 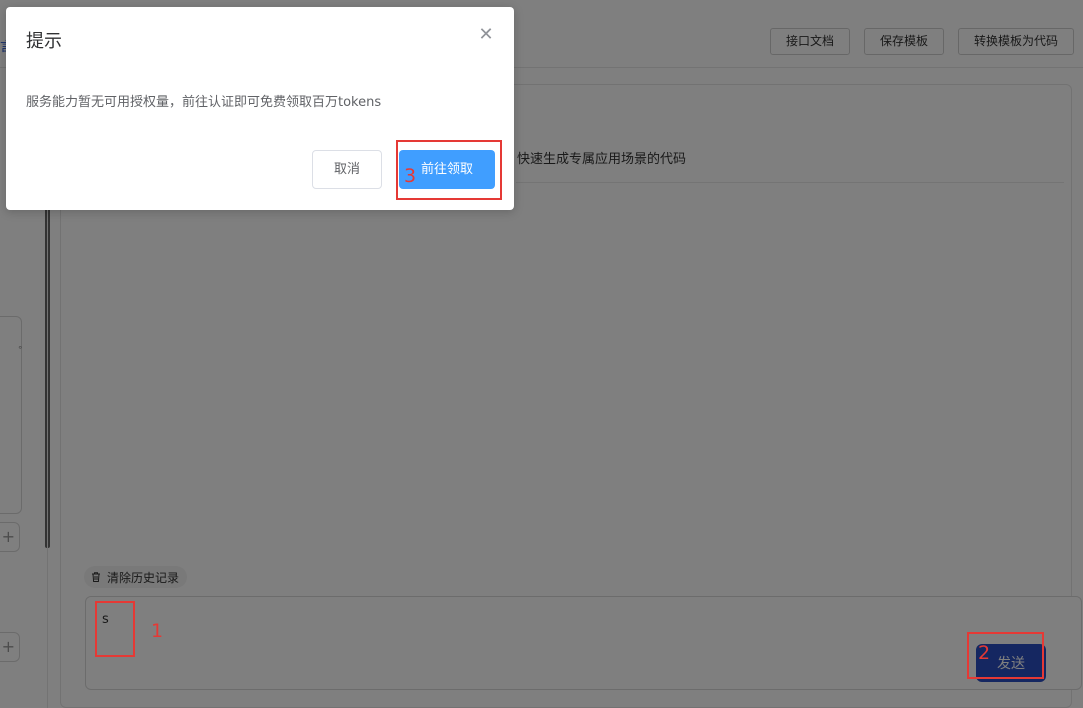 What do you see at coordinates (347, 169) in the screenshot?
I see `cancel-button: 取消` at bounding box center [347, 169].